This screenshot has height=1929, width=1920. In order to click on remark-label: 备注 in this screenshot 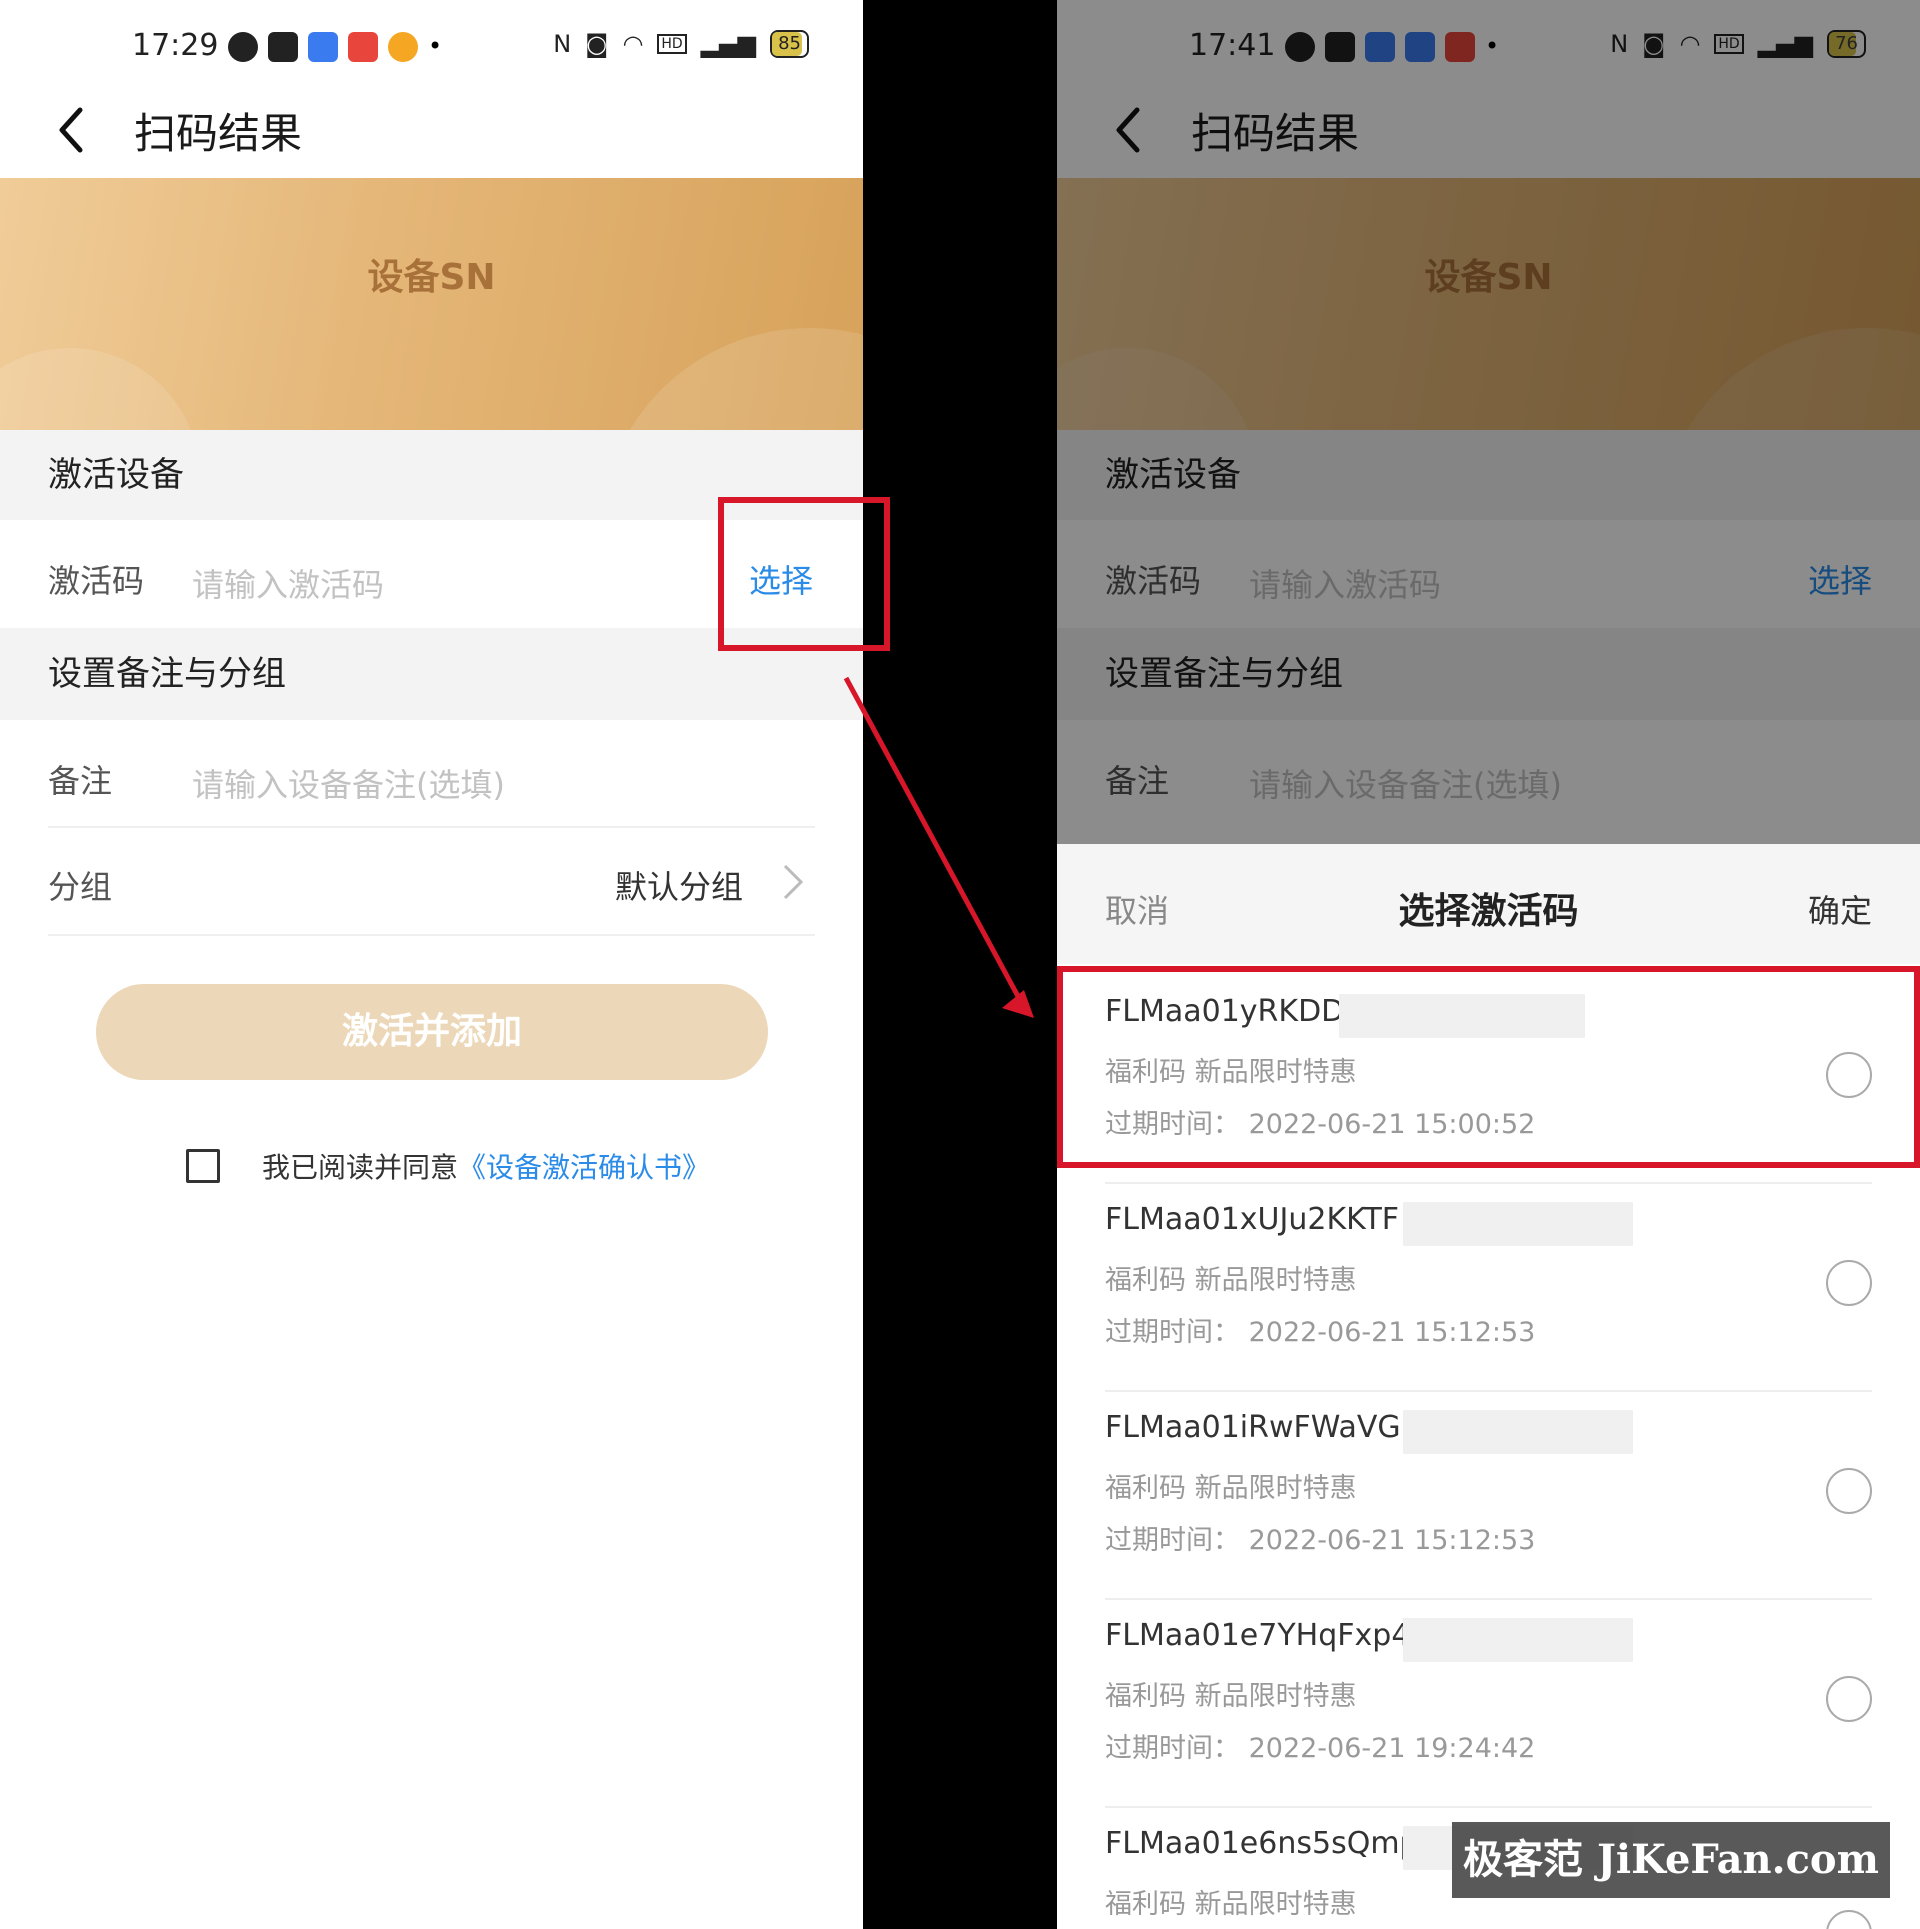, I will do `click(80, 781)`.